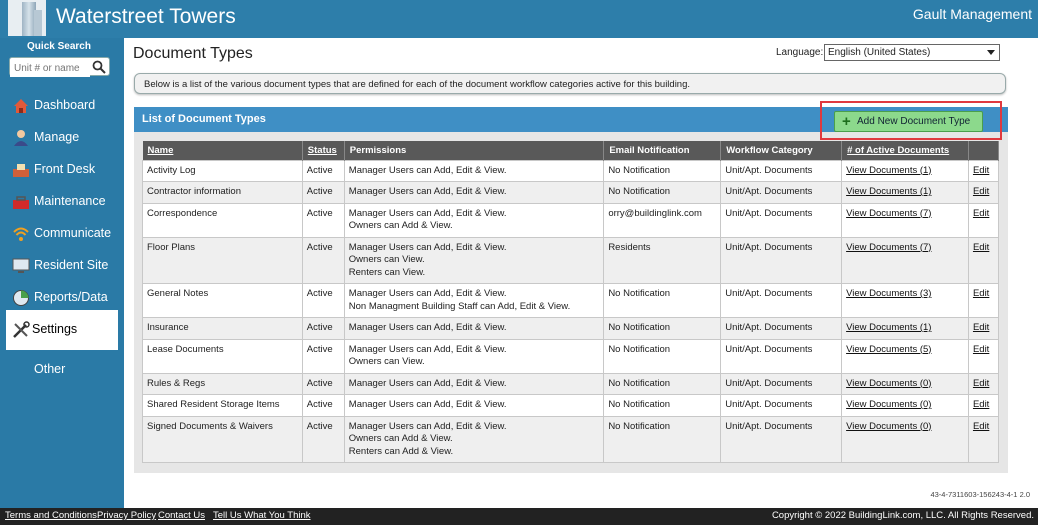 The image size is (1038, 525). I want to click on view-documents-link: View Documents (3), so click(888, 293).